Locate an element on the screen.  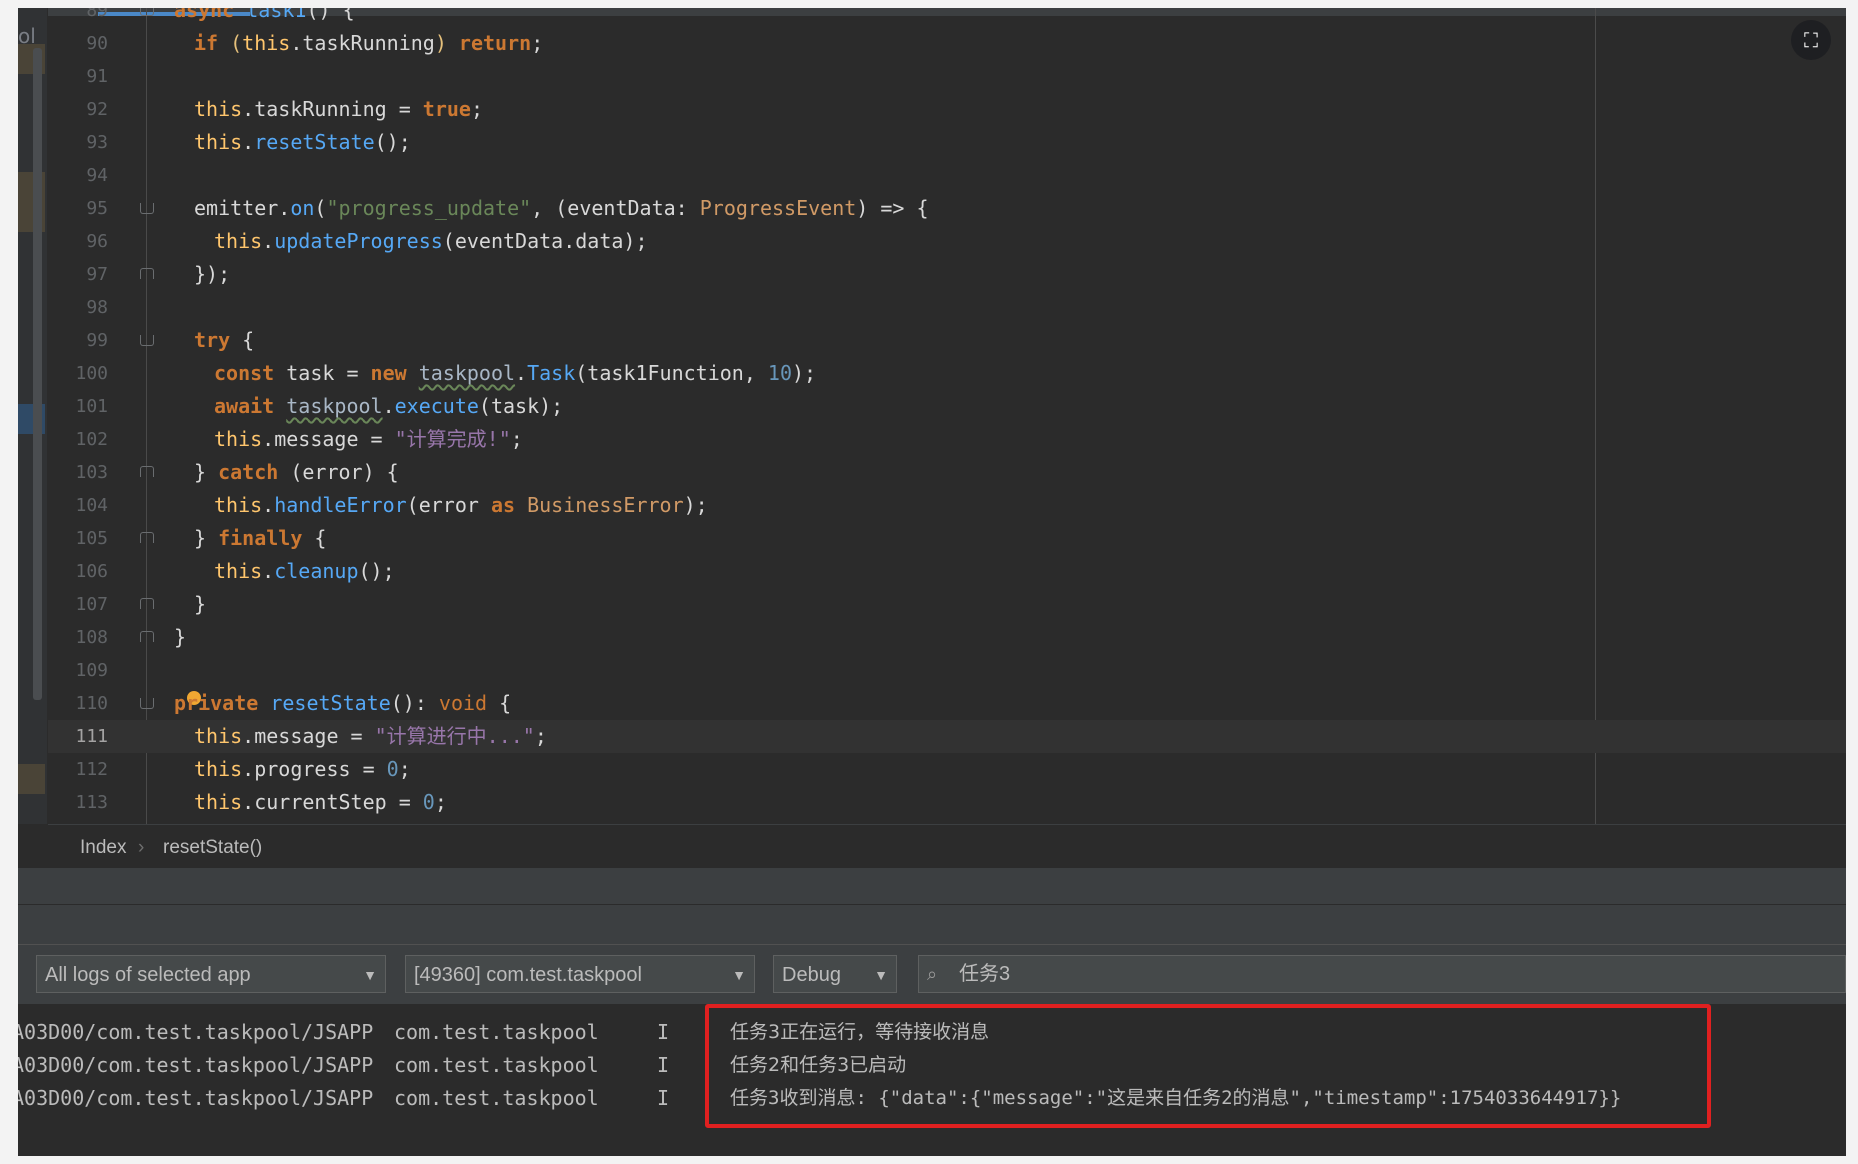
code-text: this.taskRunning = true; is located at coordinates (338, 109).